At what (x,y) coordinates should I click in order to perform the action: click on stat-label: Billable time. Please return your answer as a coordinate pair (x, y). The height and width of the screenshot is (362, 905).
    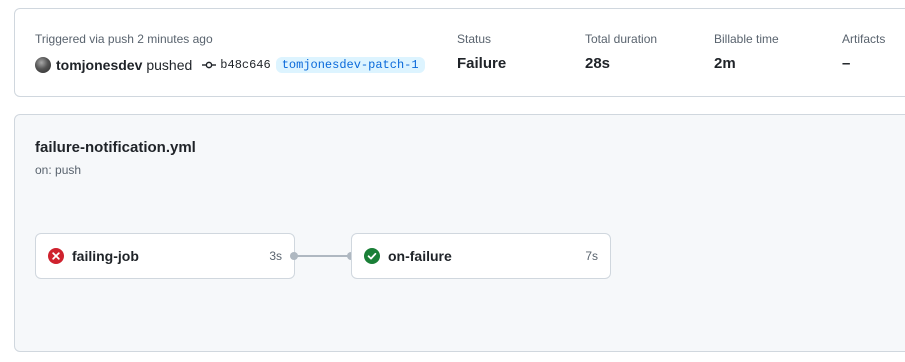
    Looking at the image, I should click on (746, 39).